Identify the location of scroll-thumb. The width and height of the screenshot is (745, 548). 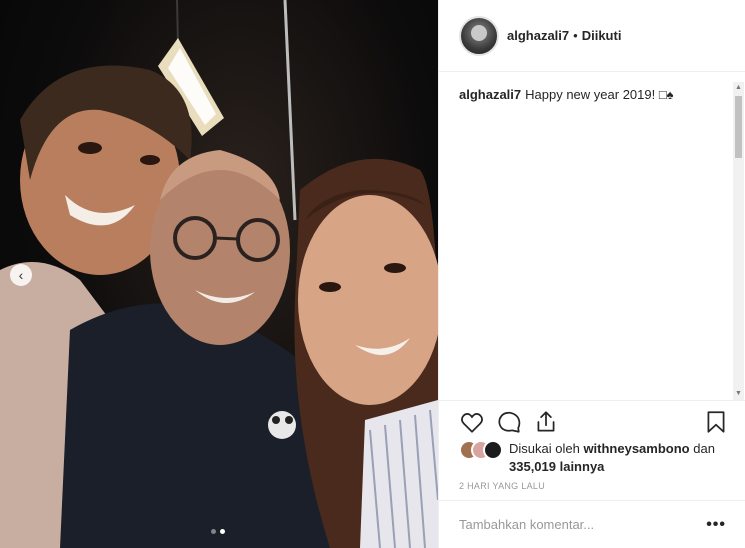
(738, 127).